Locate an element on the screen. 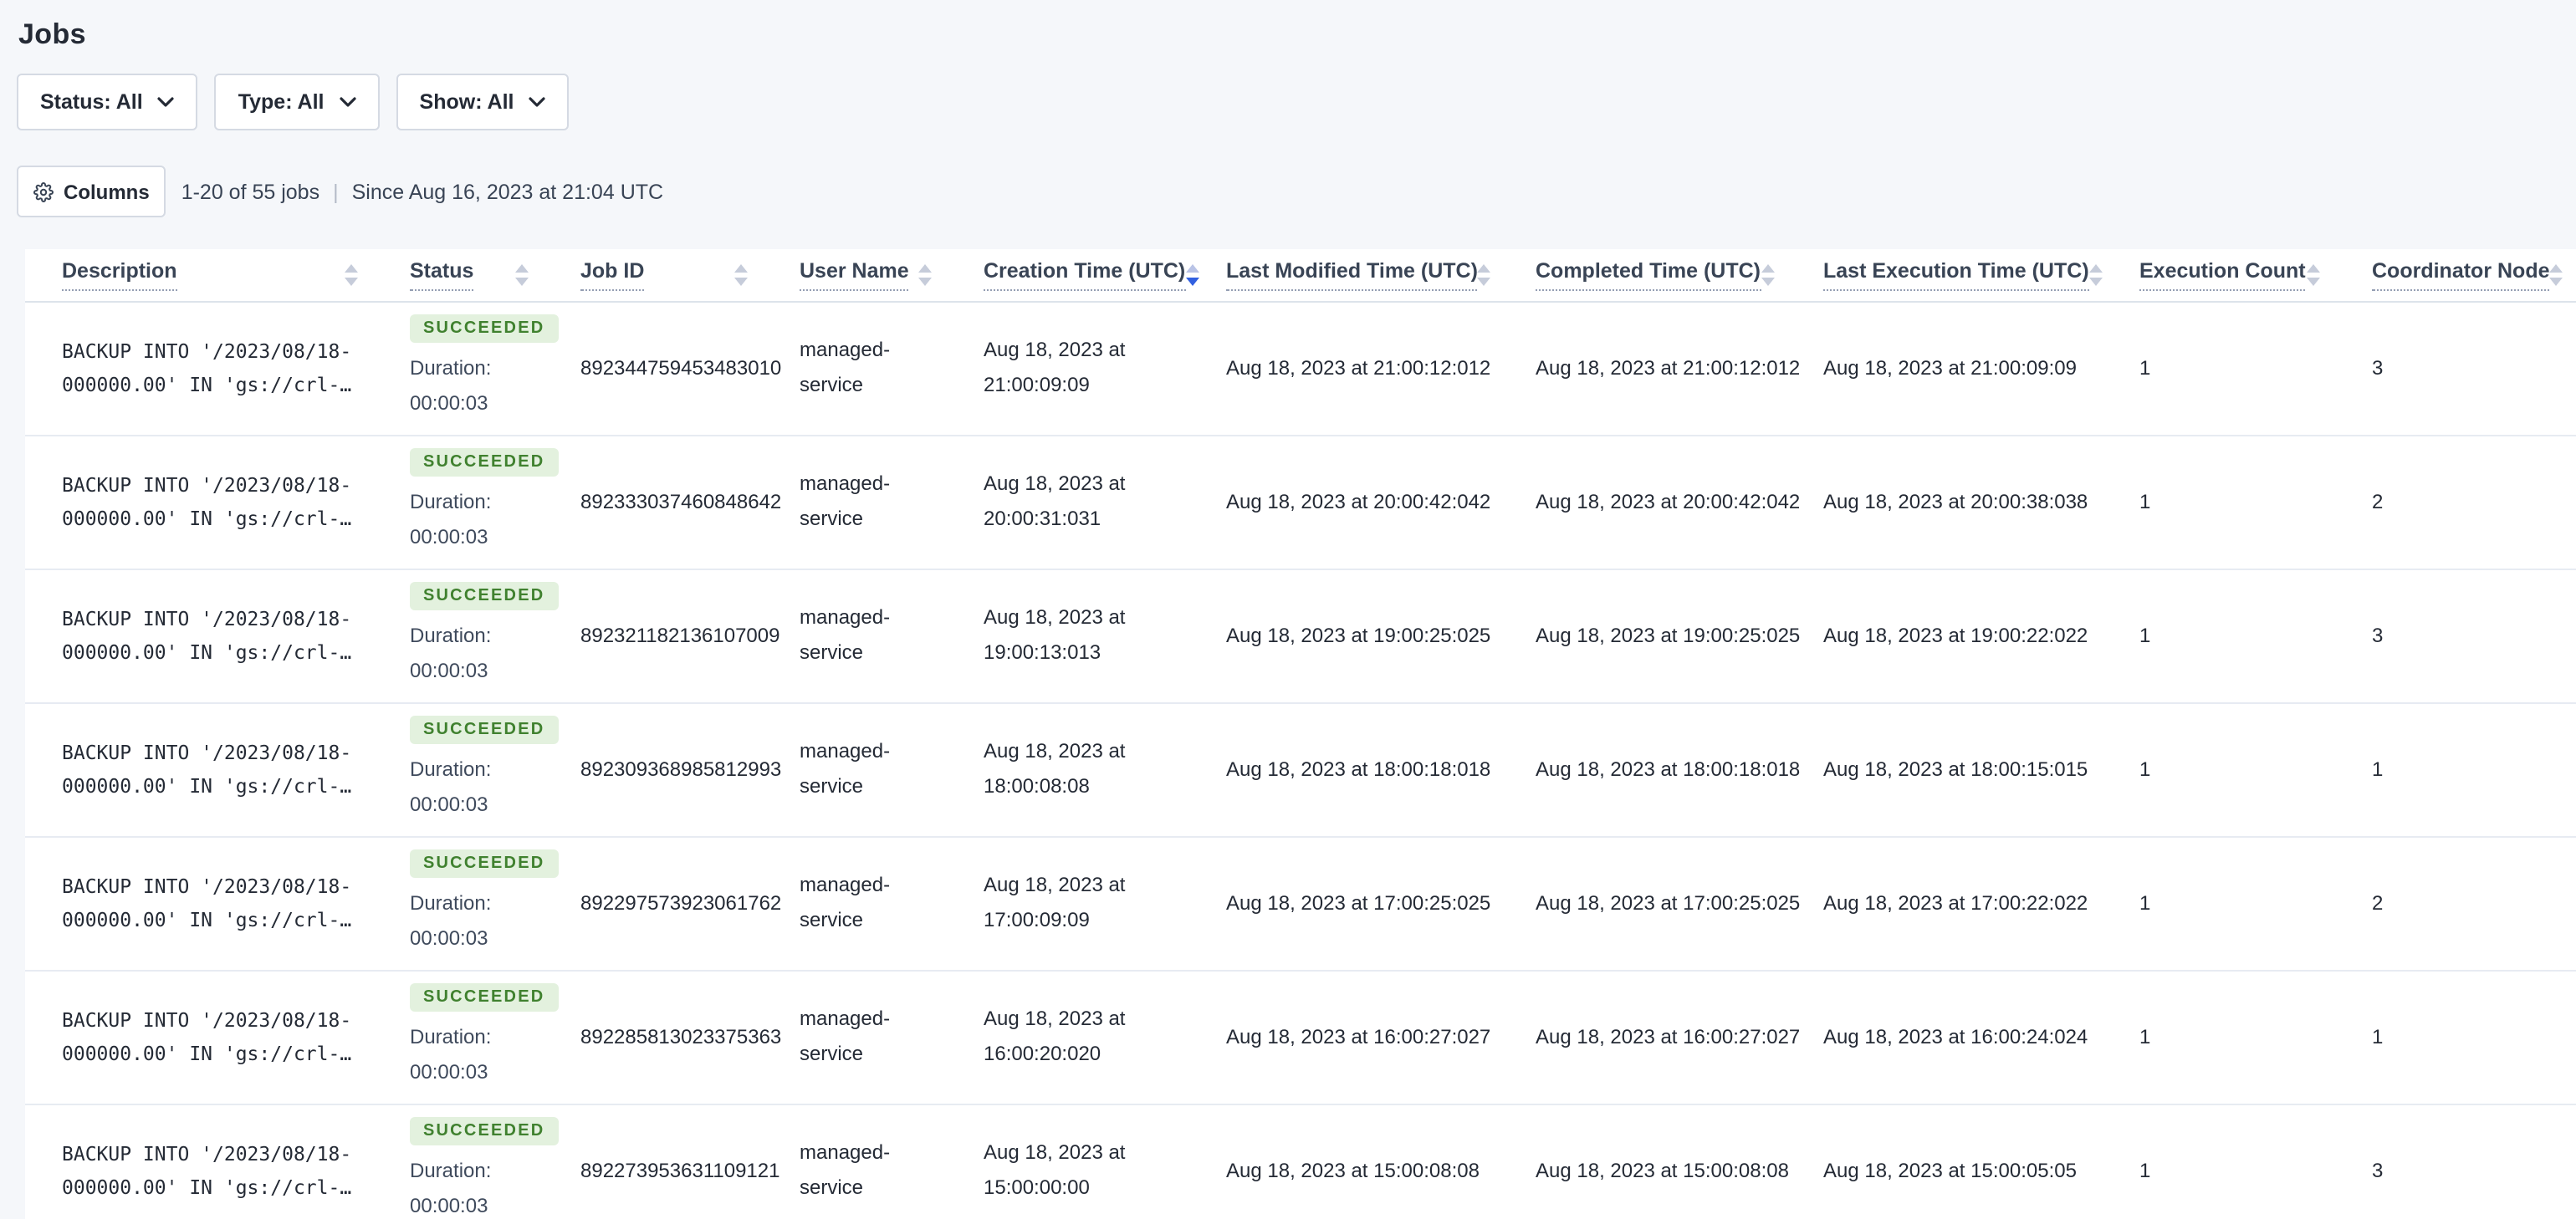 The width and height of the screenshot is (2576, 1219). column-header-creation-time: Creation Time (UTC) is located at coordinates (1085, 275).